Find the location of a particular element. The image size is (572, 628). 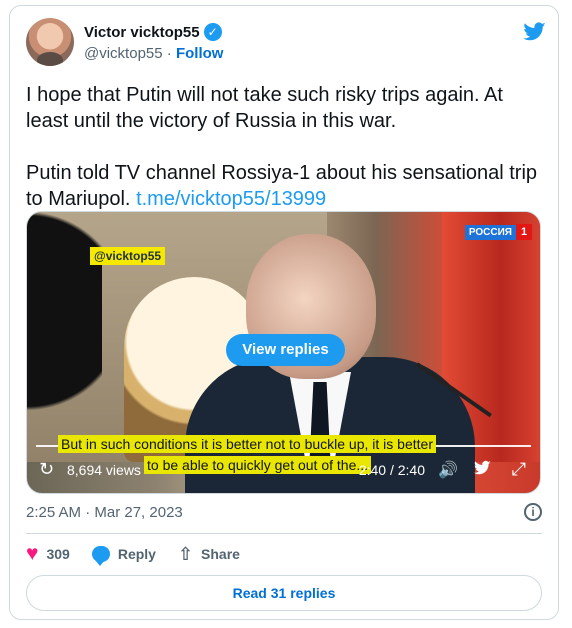

heart-icon: ♥ is located at coordinates (32, 553).